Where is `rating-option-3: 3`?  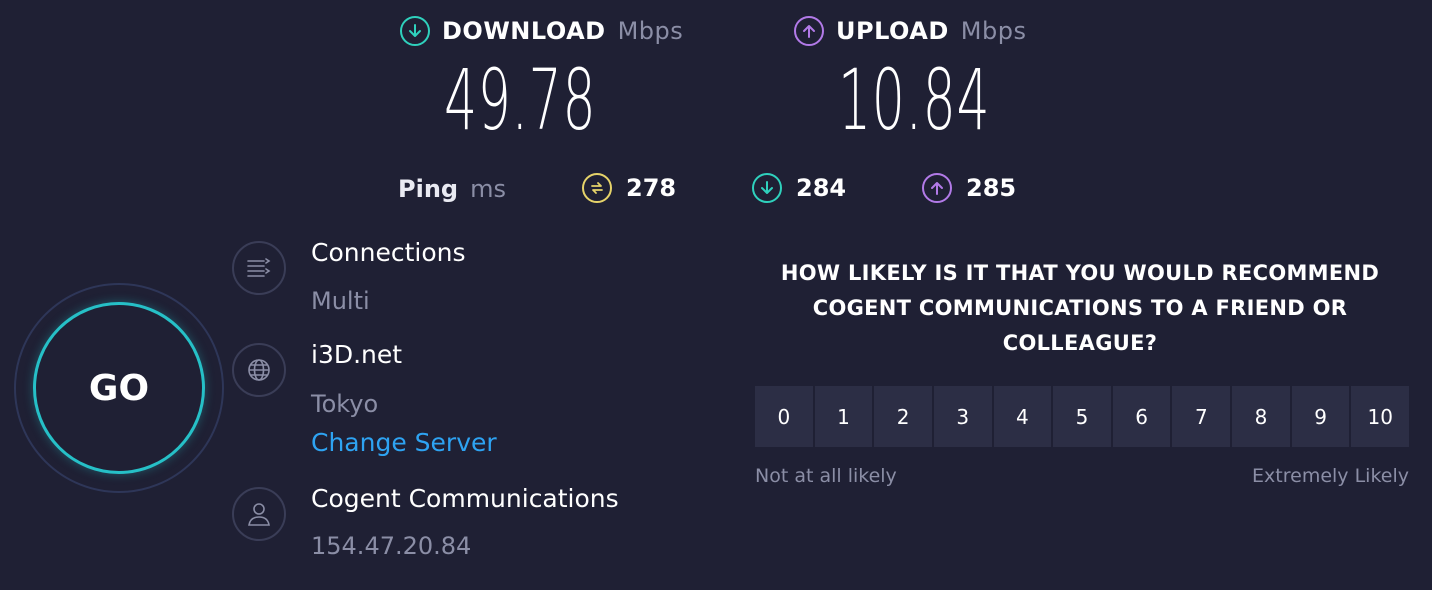
rating-option-3: 3 is located at coordinates (962, 416).